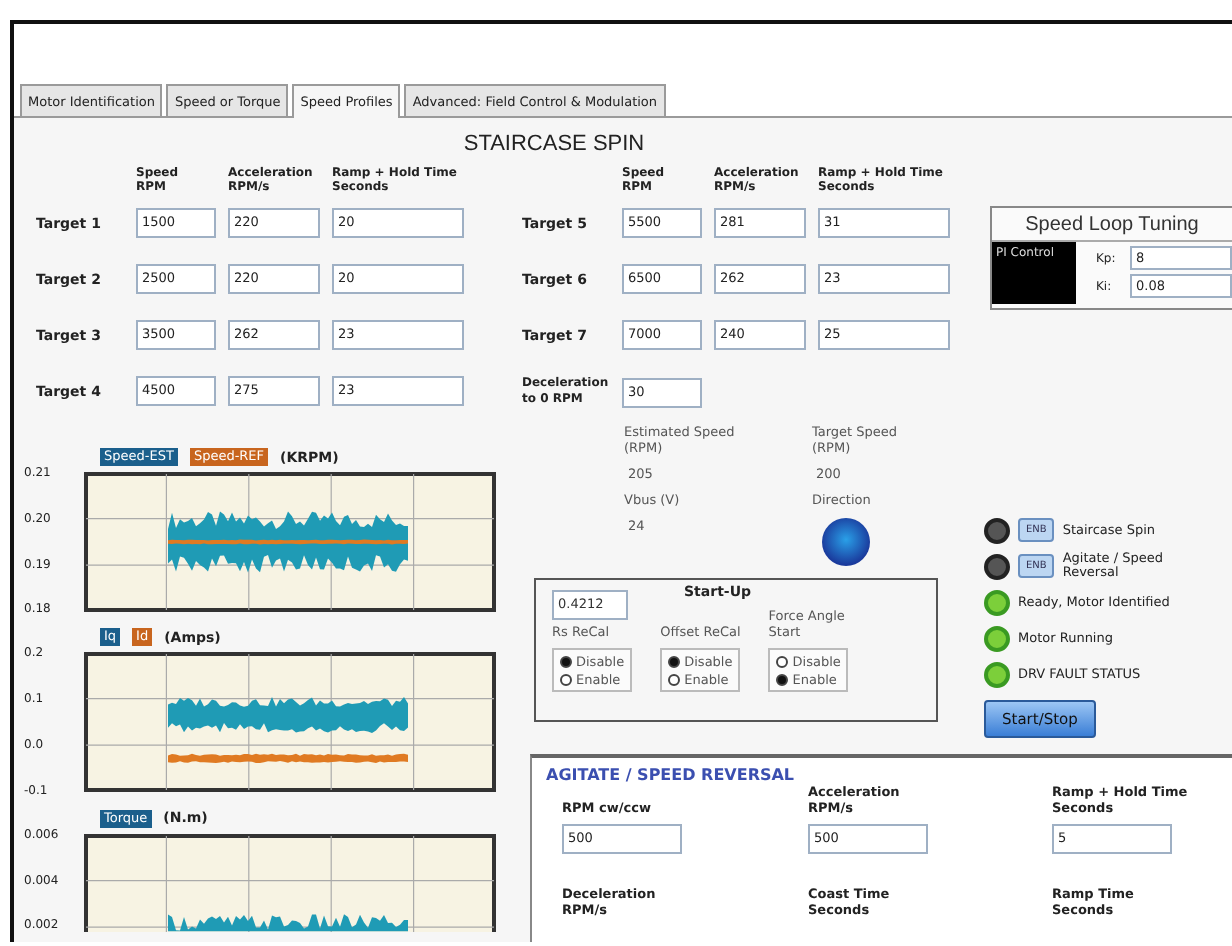 This screenshot has height=946, width=1232. Describe the element at coordinates (1112, 226) in the screenshot. I see `panel-title: Speed Loop Tuning` at that location.